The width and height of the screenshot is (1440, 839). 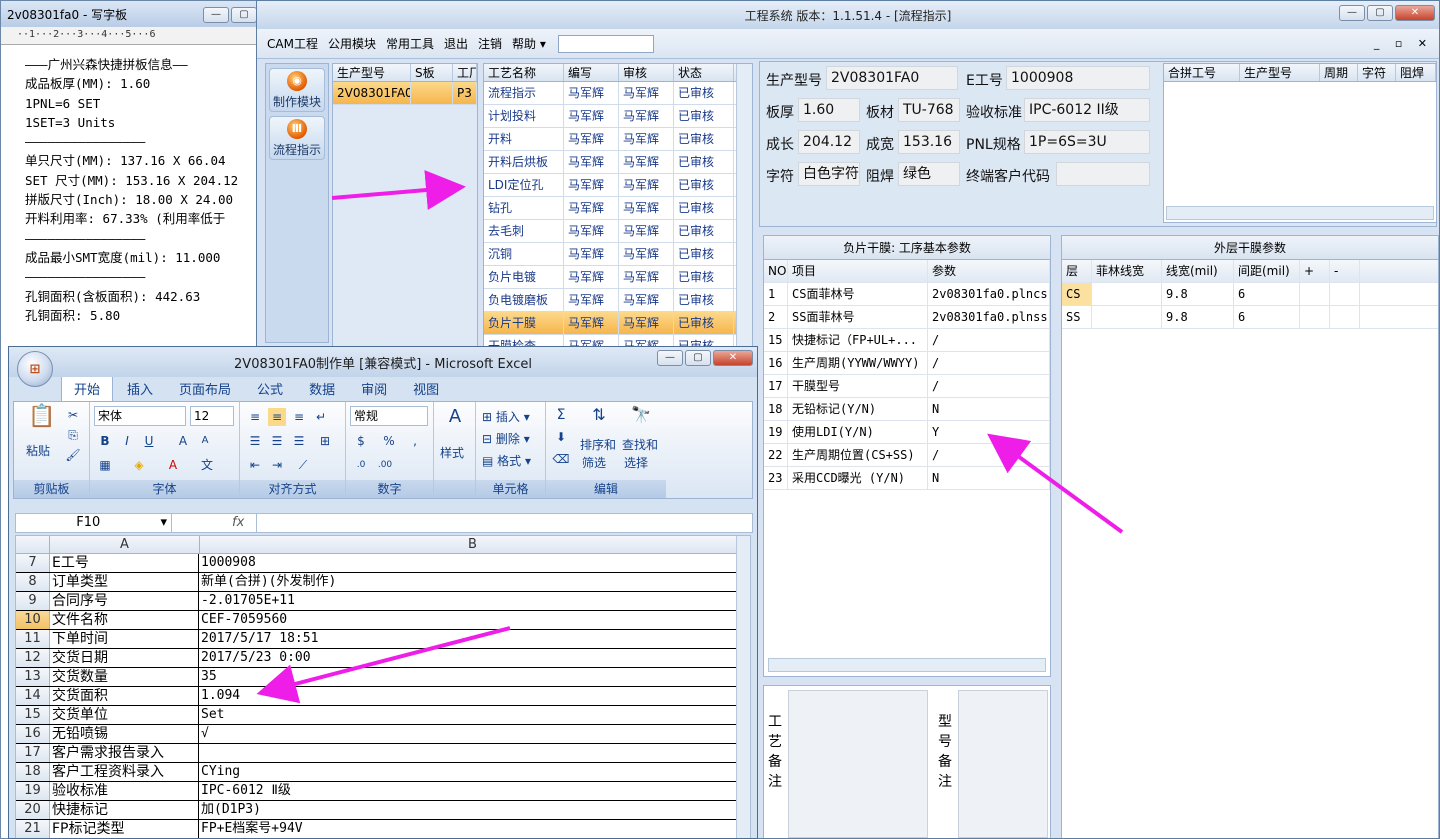 What do you see at coordinates (1300, 213) in the screenshot?
I see `combine-hscroll` at bounding box center [1300, 213].